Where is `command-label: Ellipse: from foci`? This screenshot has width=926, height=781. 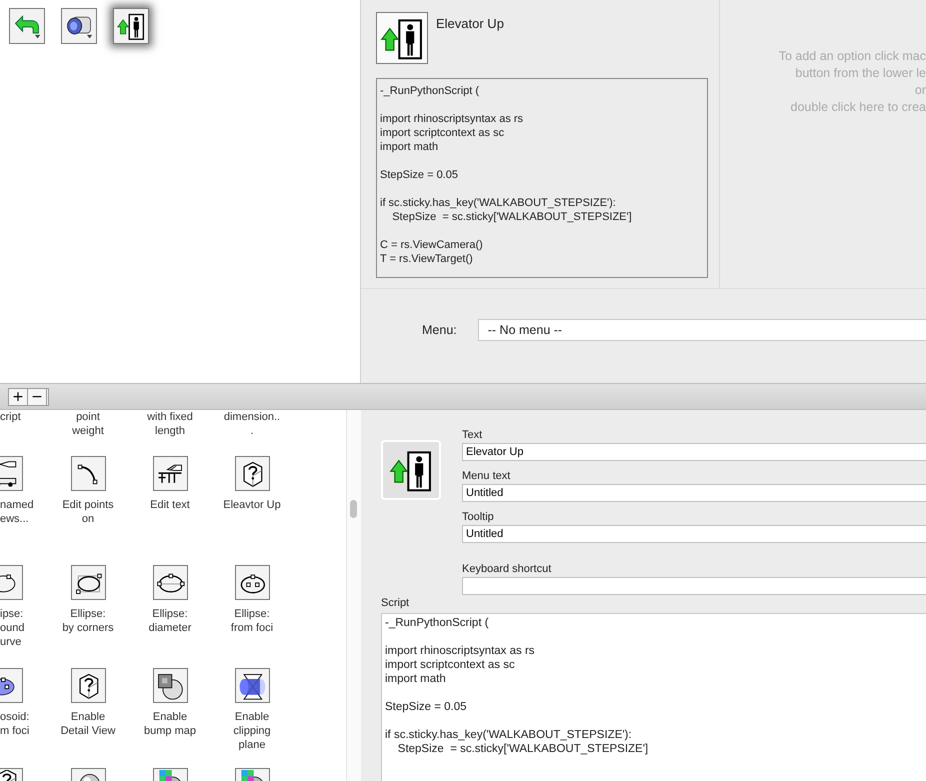 command-label: Ellipse: from foci is located at coordinates (252, 621).